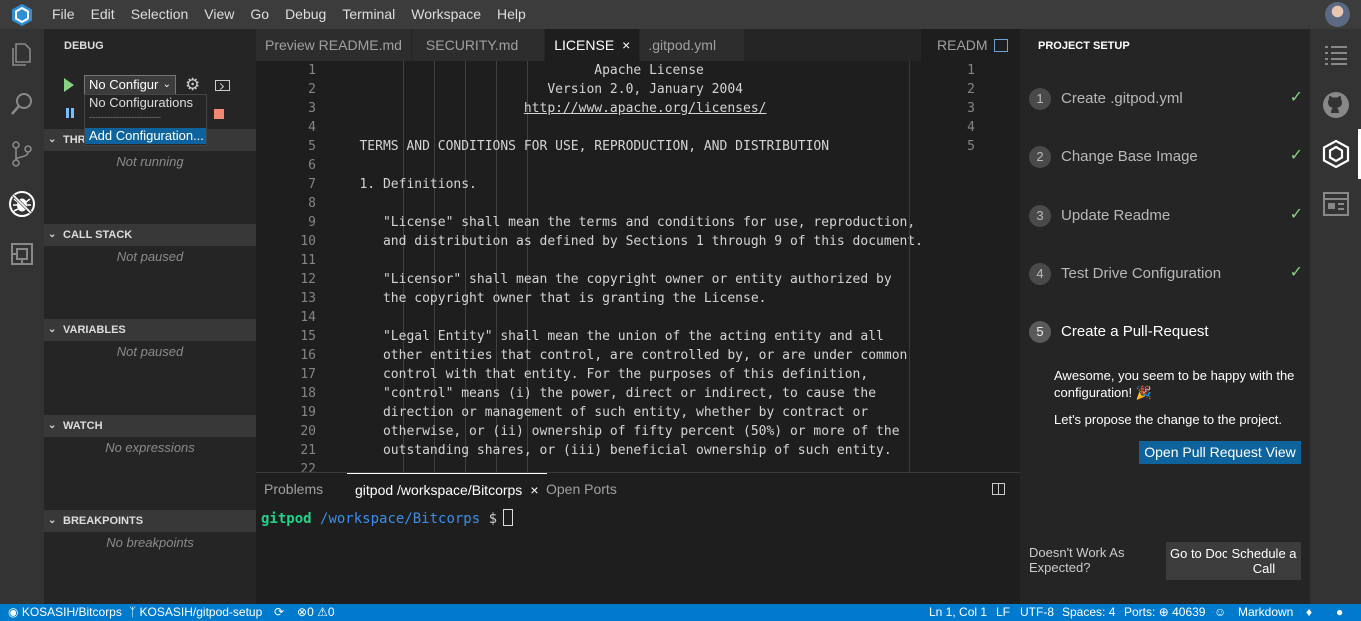  What do you see at coordinates (316, 612) in the screenshot?
I see `problems-status: ⊗0 ⚠0` at bounding box center [316, 612].